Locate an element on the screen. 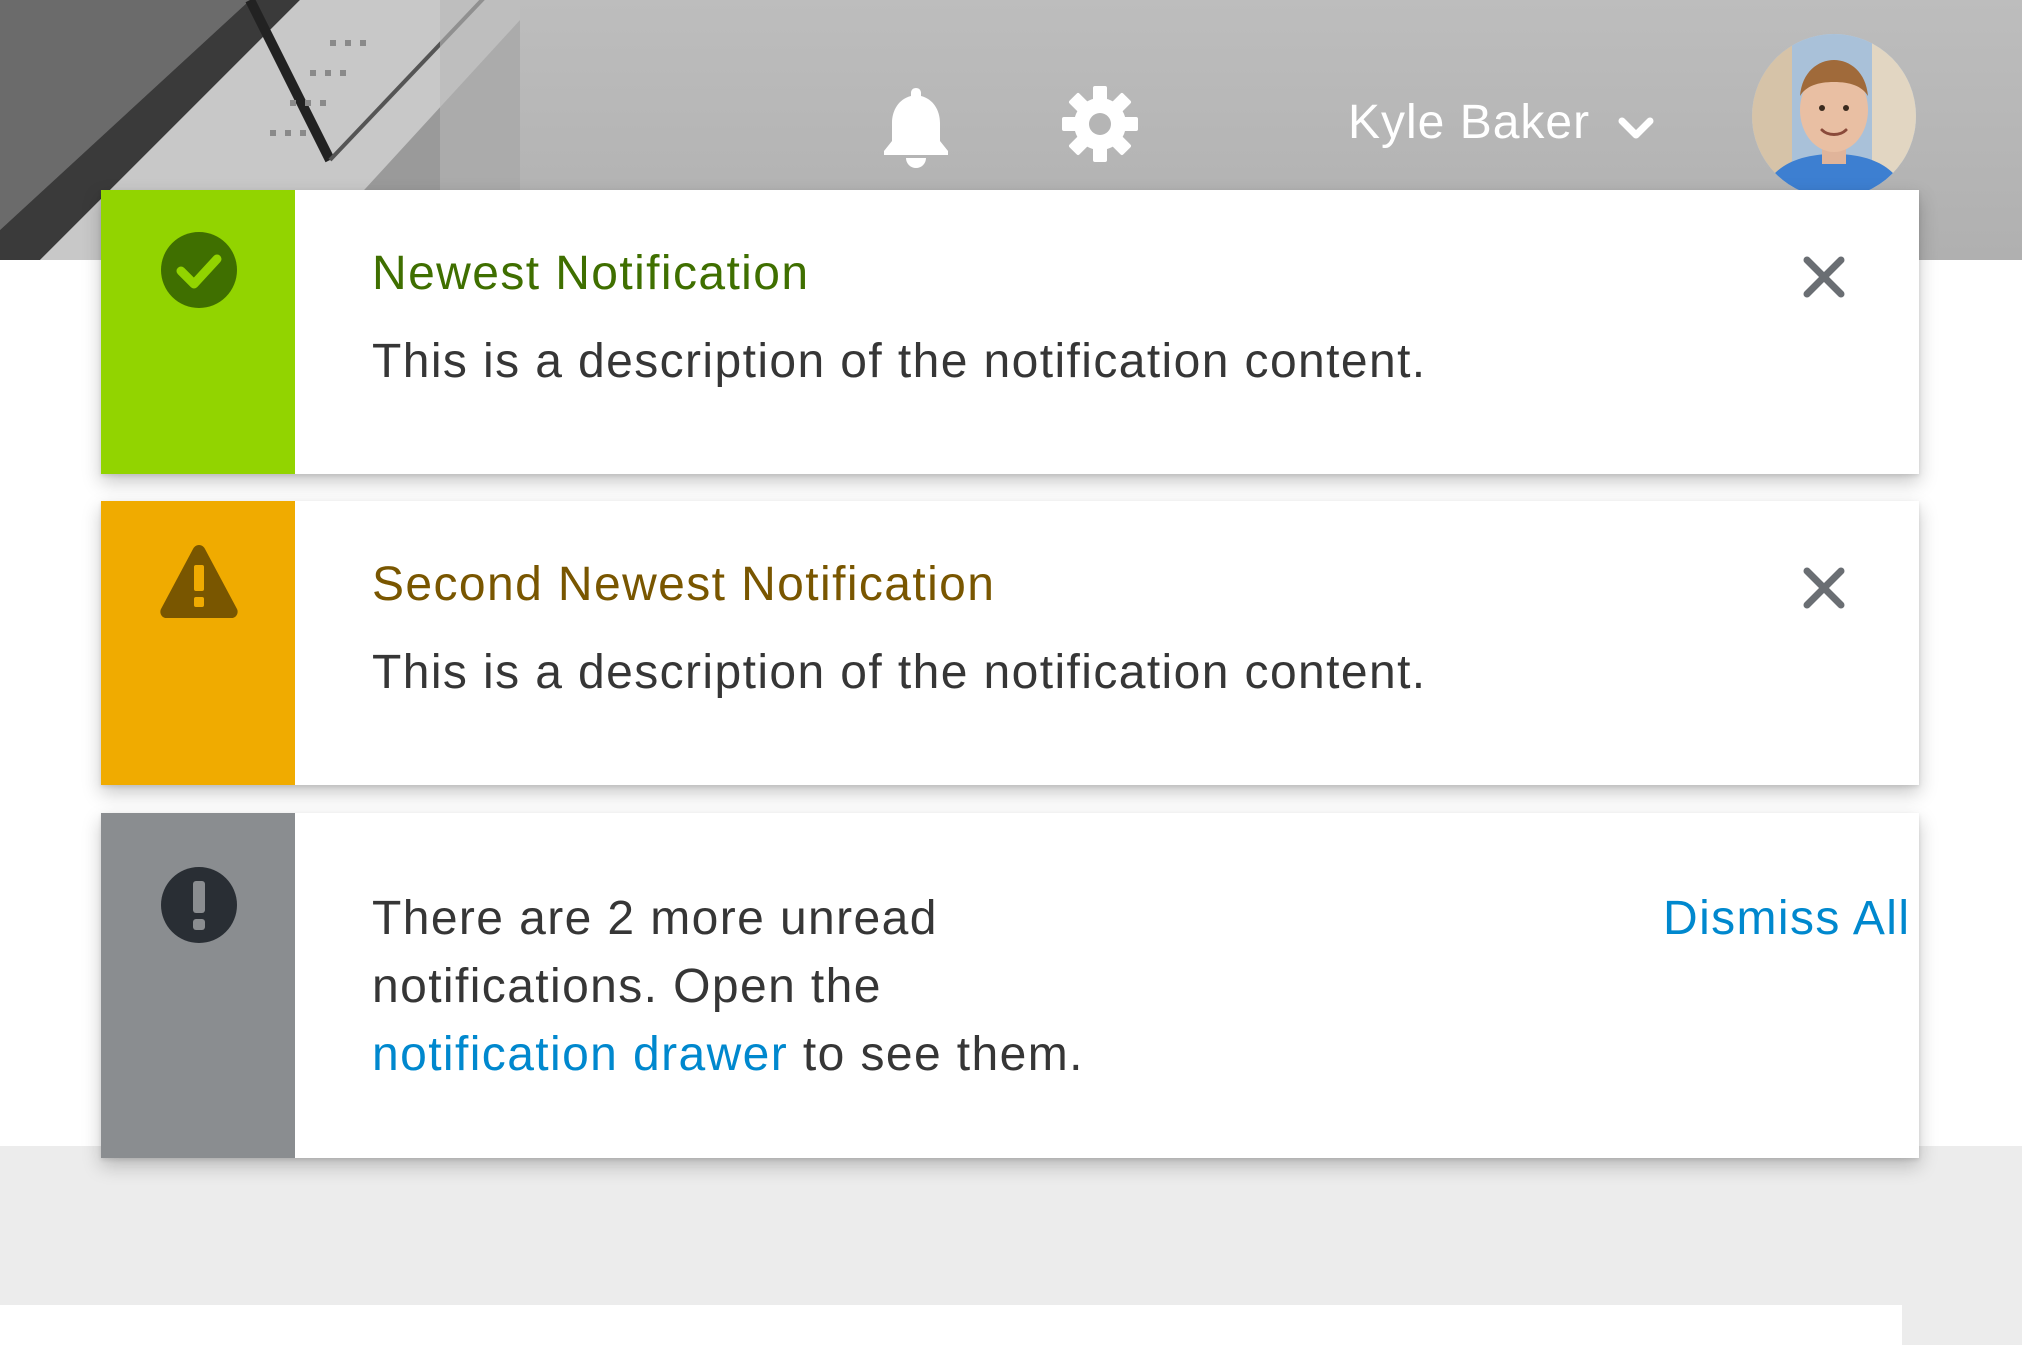  check-circle-icon is located at coordinates (199, 270).